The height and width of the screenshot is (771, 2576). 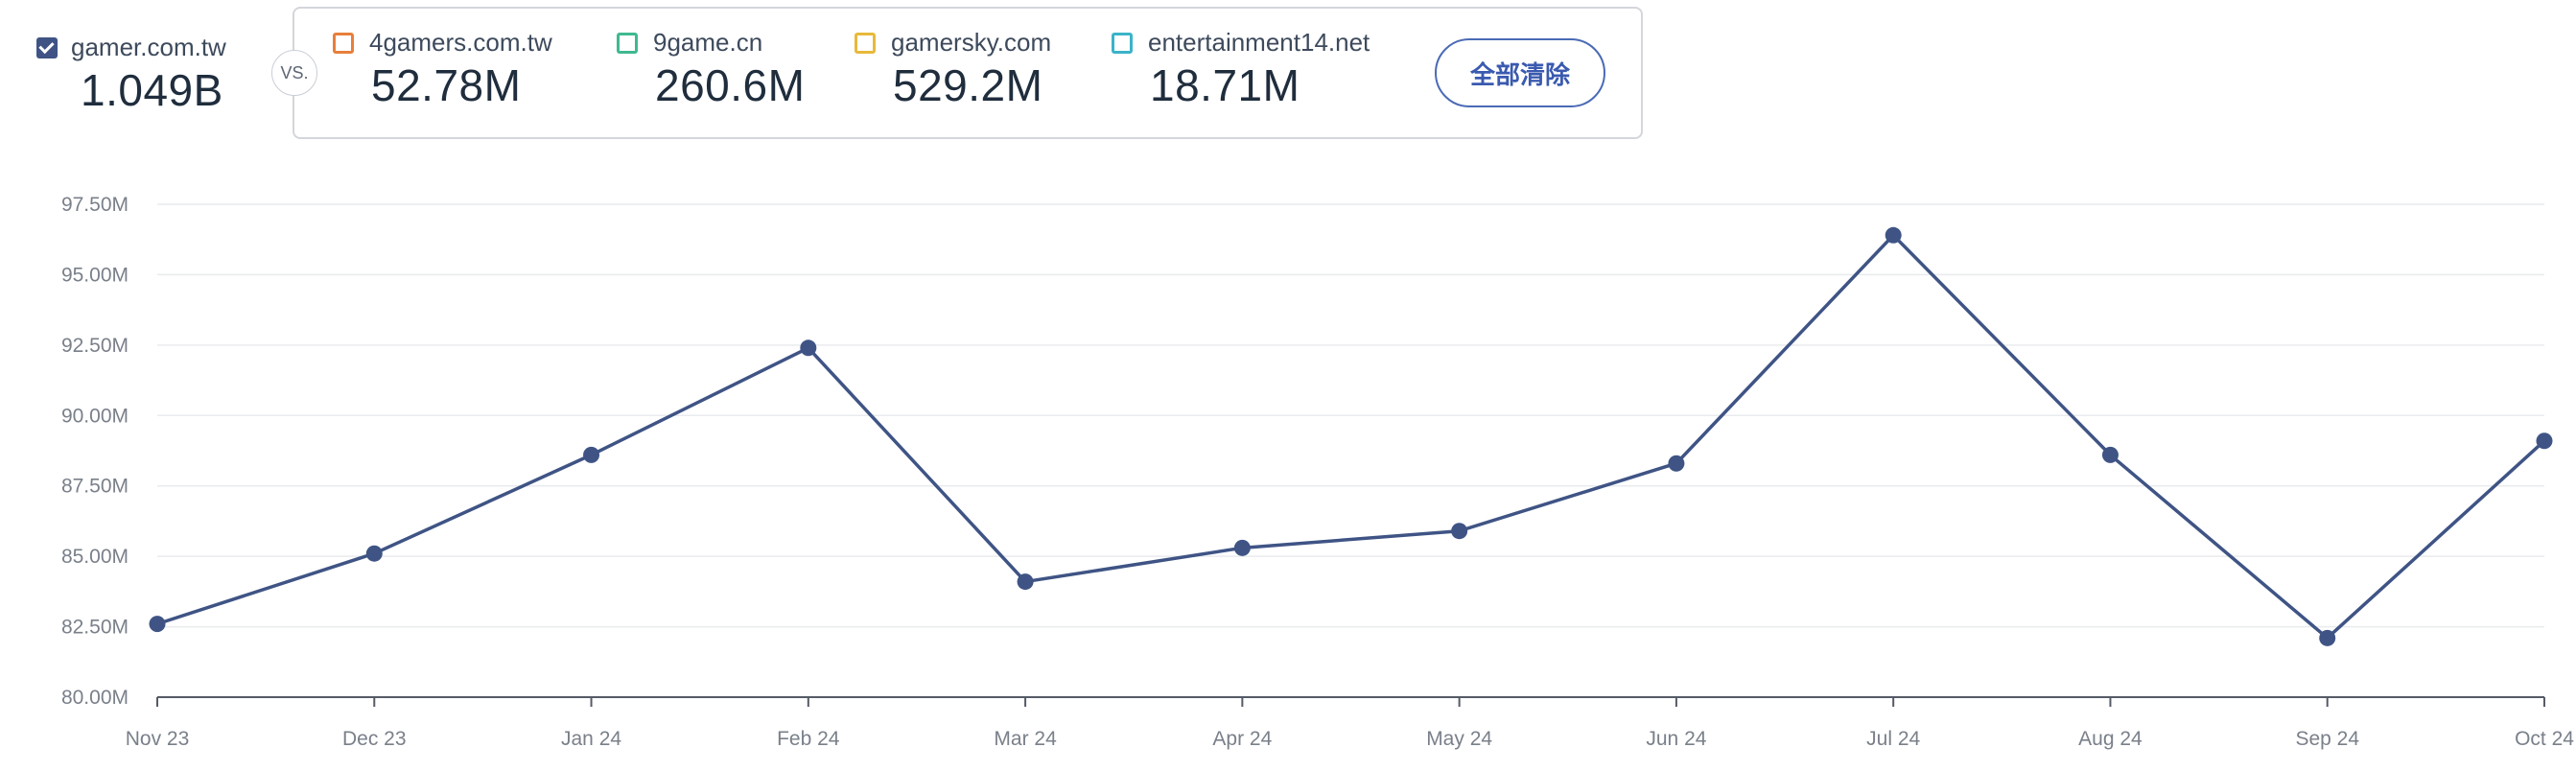 What do you see at coordinates (968, 85) in the screenshot?
I see `competitor-total: 529.2M` at bounding box center [968, 85].